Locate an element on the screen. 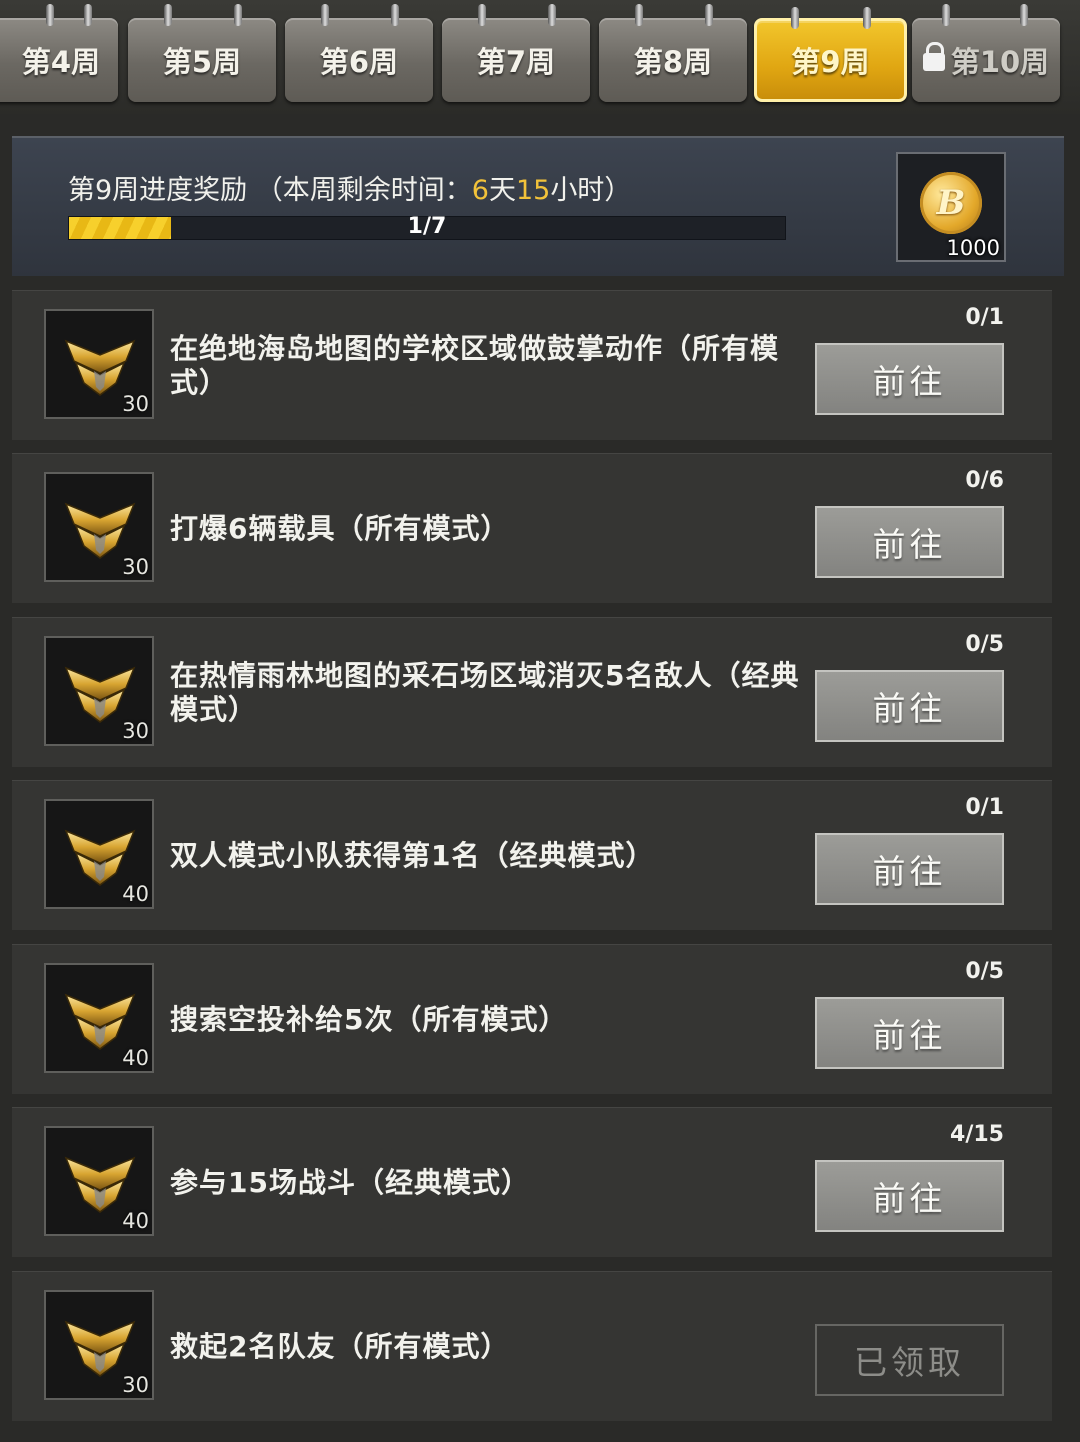 The height and width of the screenshot is (1442, 1080). tab-label: 第8周 is located at coordinates (673, 62).